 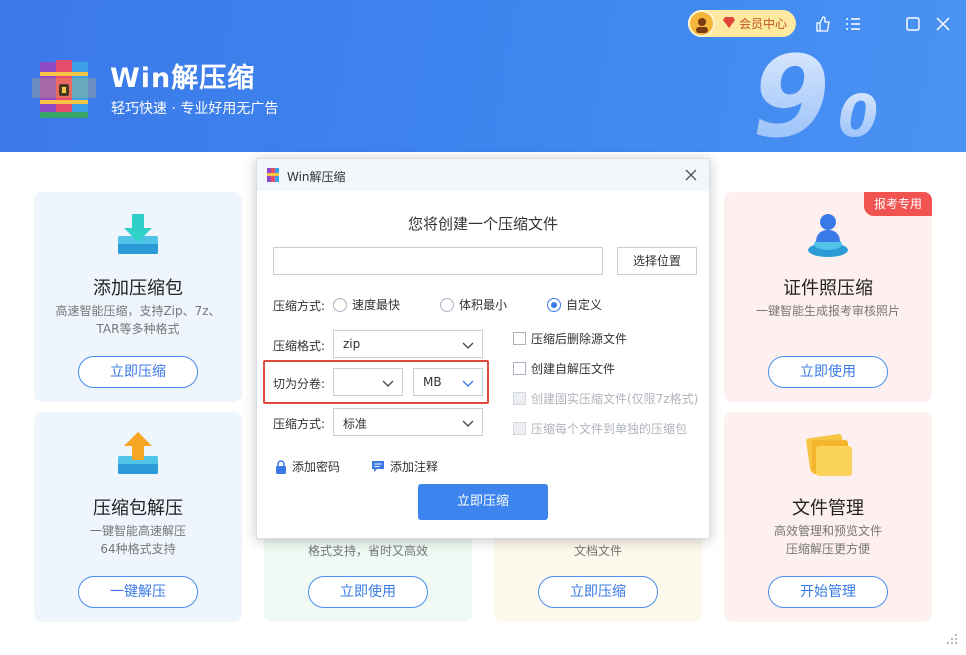 What do you see at coordinates (438, 261) in the screenshot?
I see `save-path-input` at bounding box center [438, 261].